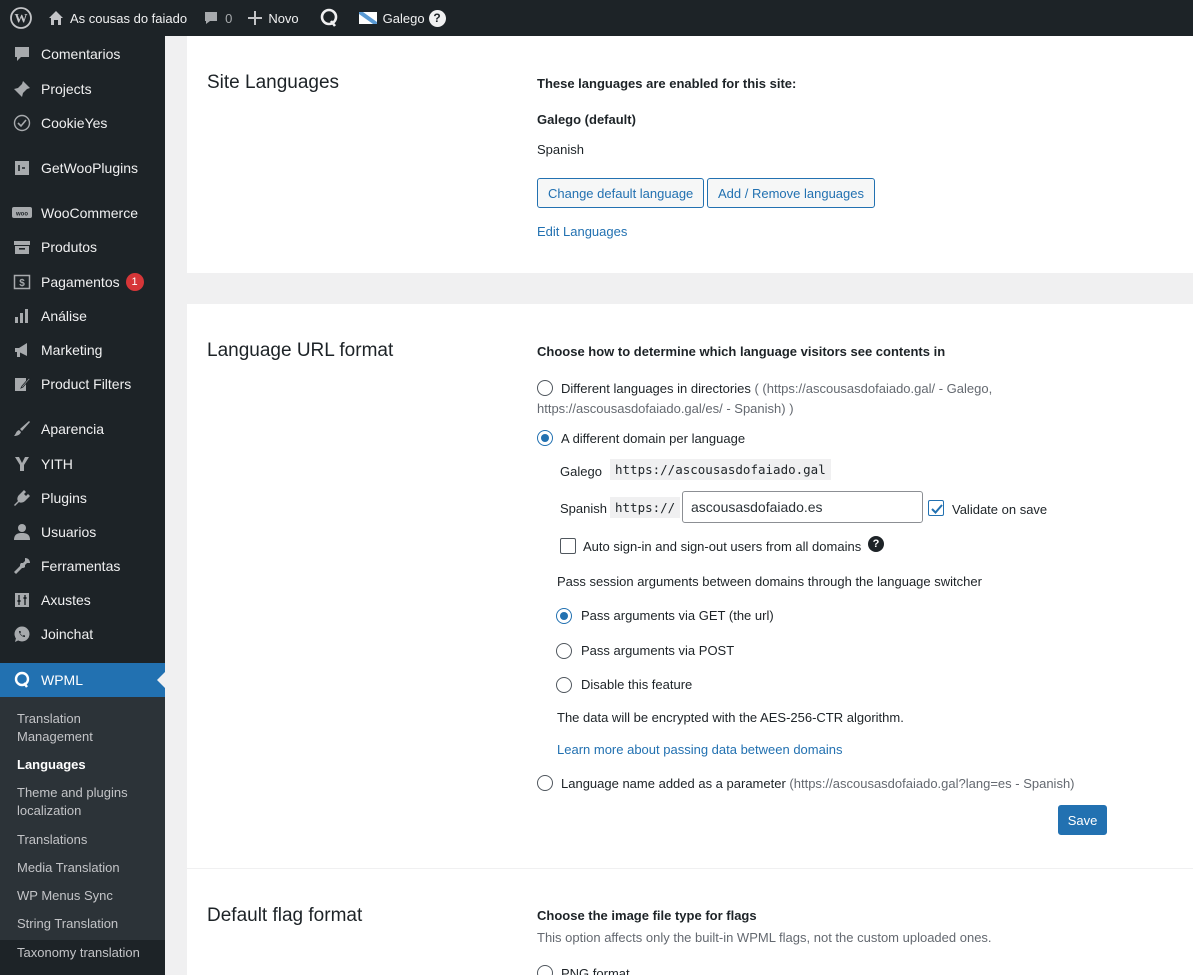 This screenshot has width=1193, height=975. I want to click on menu-wpml: WPML, so click(82, 680).